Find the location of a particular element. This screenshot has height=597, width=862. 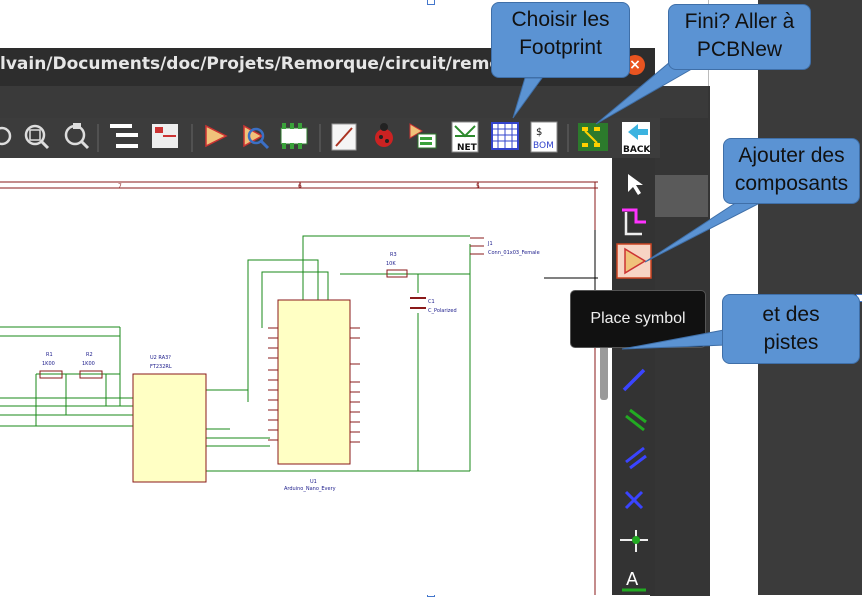

callout-components: Ajouter des composants is located at coordinates (791, 171).